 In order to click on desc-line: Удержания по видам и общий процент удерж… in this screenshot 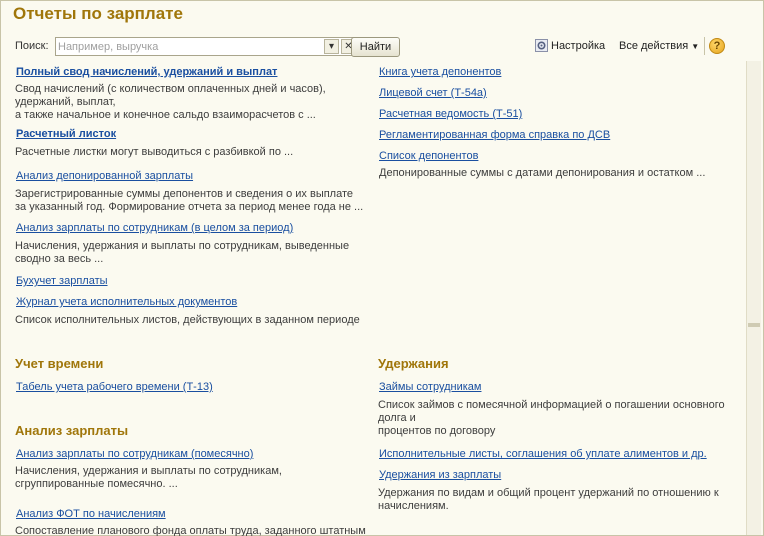, I will do `click(548, 493)`.